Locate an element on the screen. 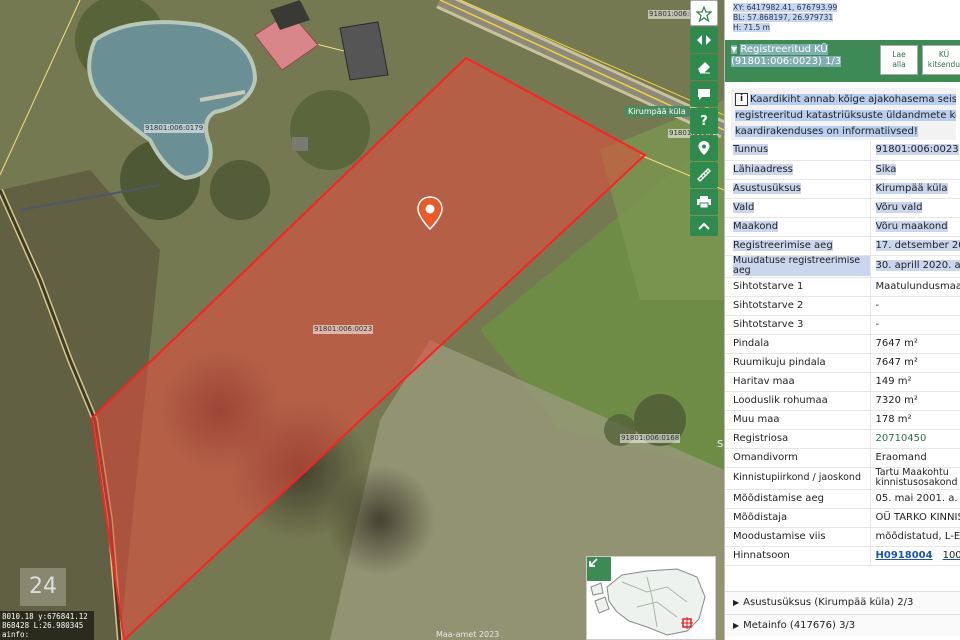 The height and width of the screenshot is (640, 960). attribute-value: 30. aprill 2020. a. is located at coordinates (914, 266).